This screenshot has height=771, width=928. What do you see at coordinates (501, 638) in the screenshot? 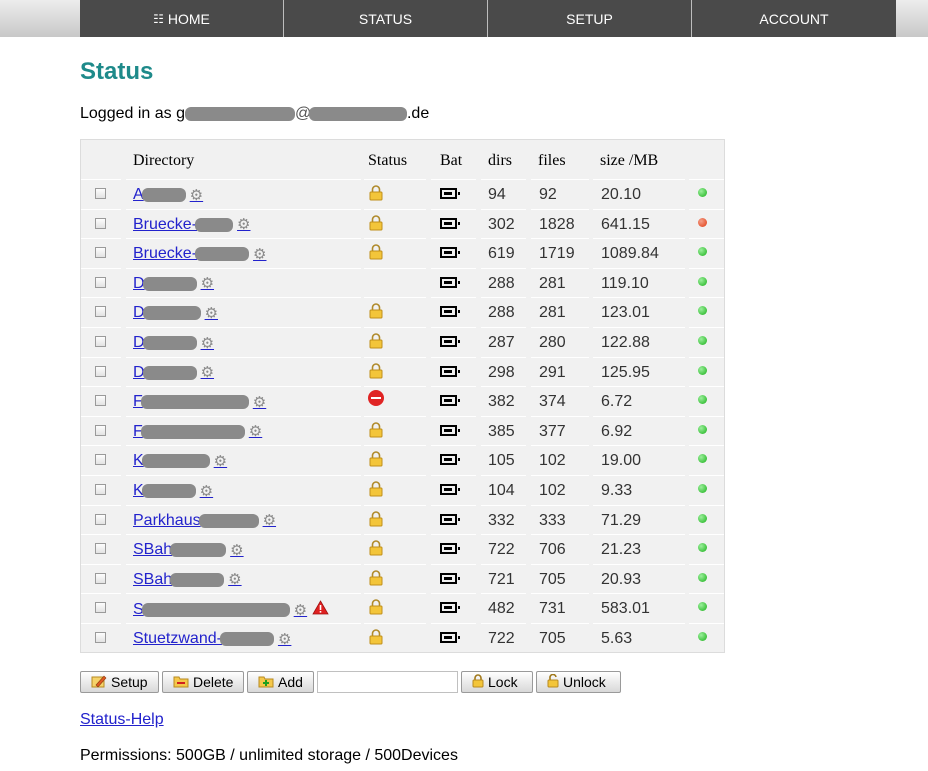
I see `dirs-count: 722` at bounding box center [501, 638].